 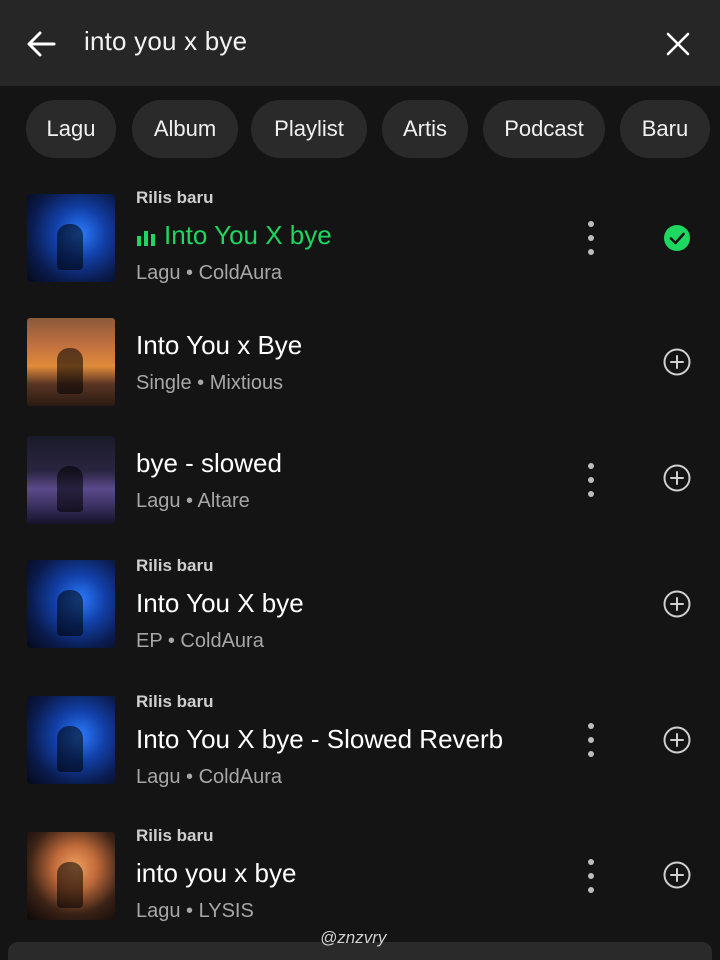 I want to click on chip-playlist: Playlist, so click(x=309, y=129).